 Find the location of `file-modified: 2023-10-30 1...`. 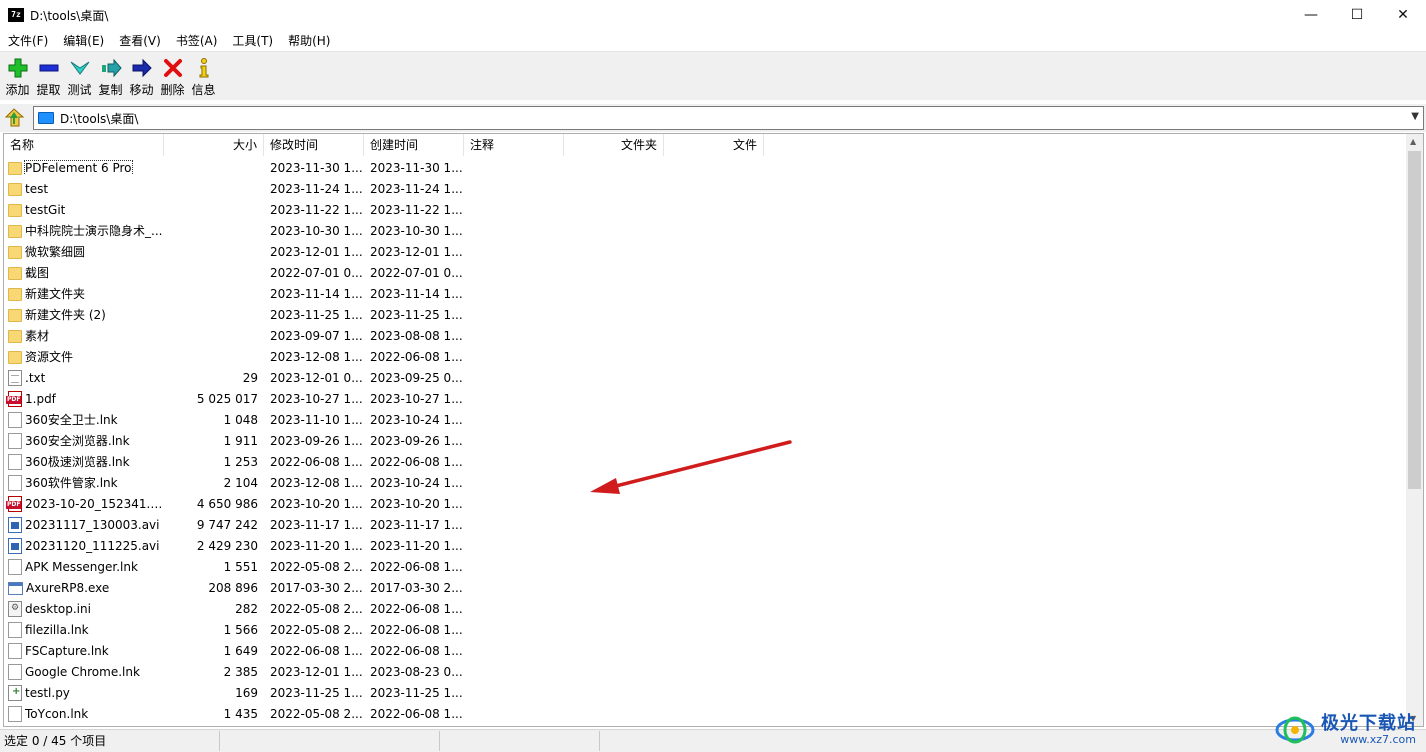

file-modified: 2023-10-30 1... is located at coordinates (316, 230).